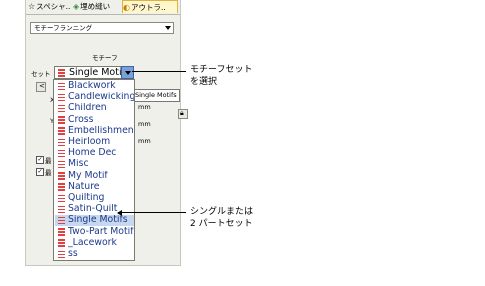 The width and height of the screenshot is (485, 286). Describe the element at coordinates (89, 142) in the screenshot. I see `list-item-label: Heirloom` at that location.